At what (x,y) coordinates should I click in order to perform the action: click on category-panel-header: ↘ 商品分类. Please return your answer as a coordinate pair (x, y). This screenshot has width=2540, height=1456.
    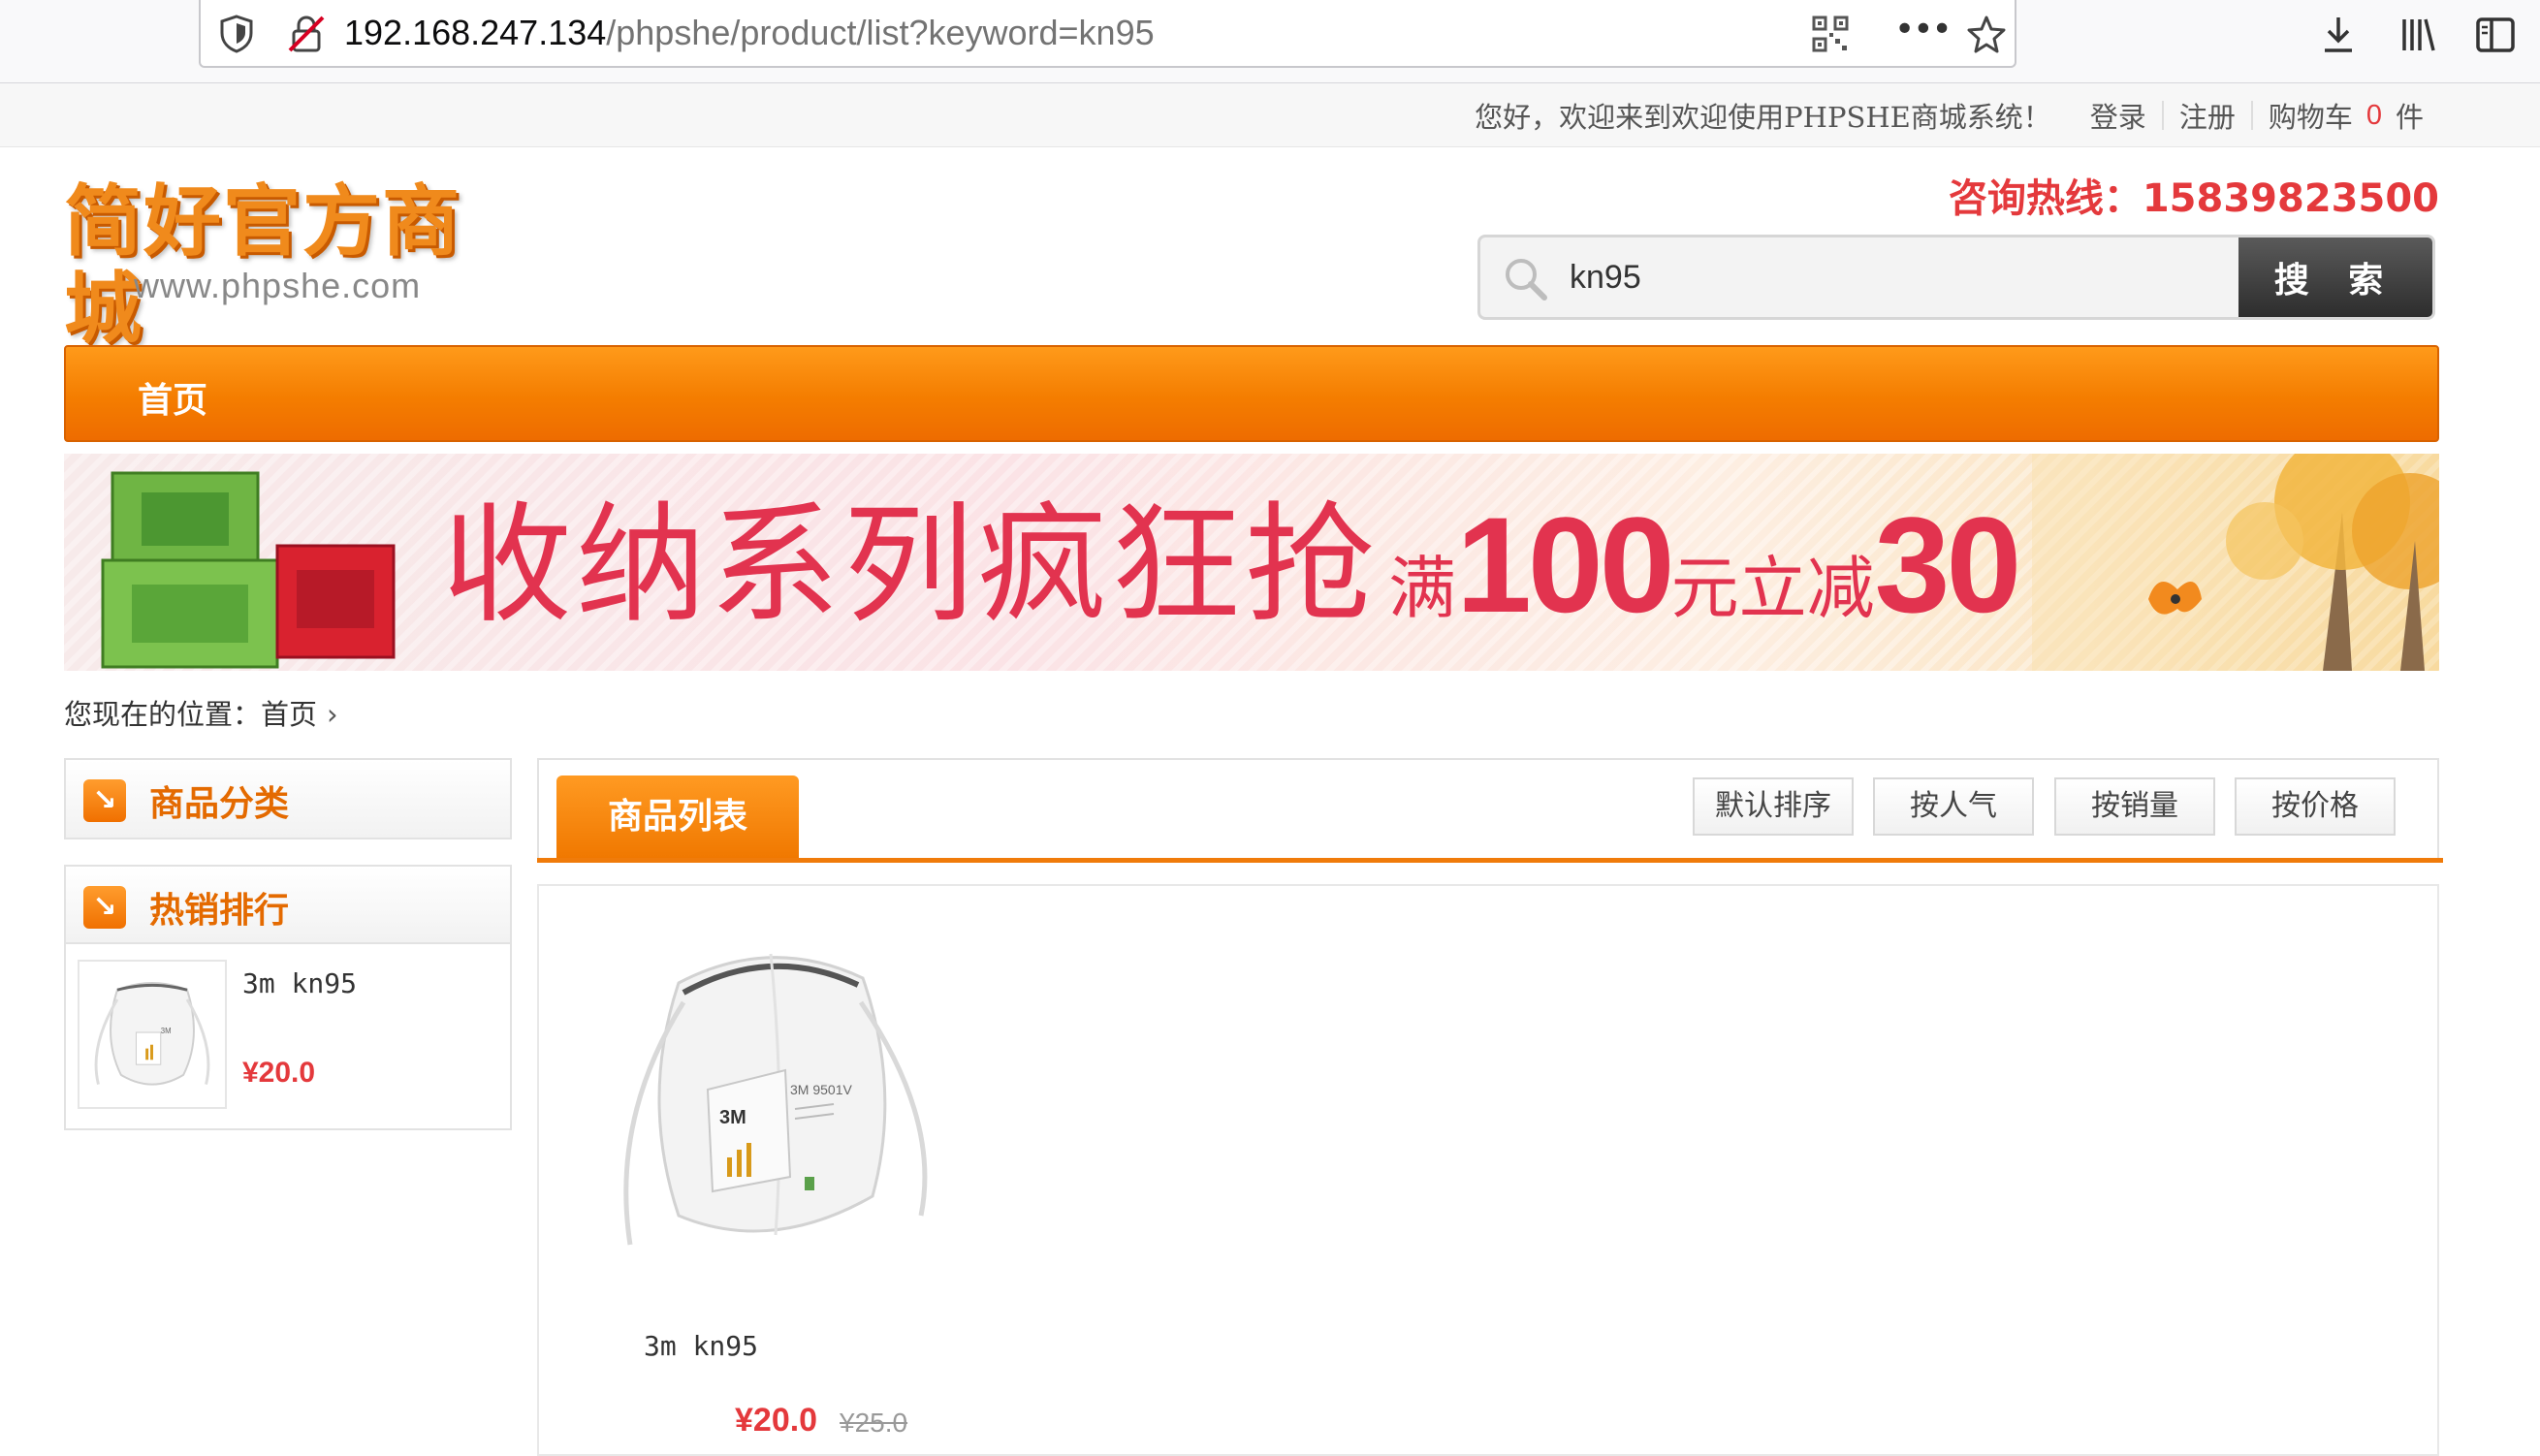
    Looking at the image, I should click on (288, 799).